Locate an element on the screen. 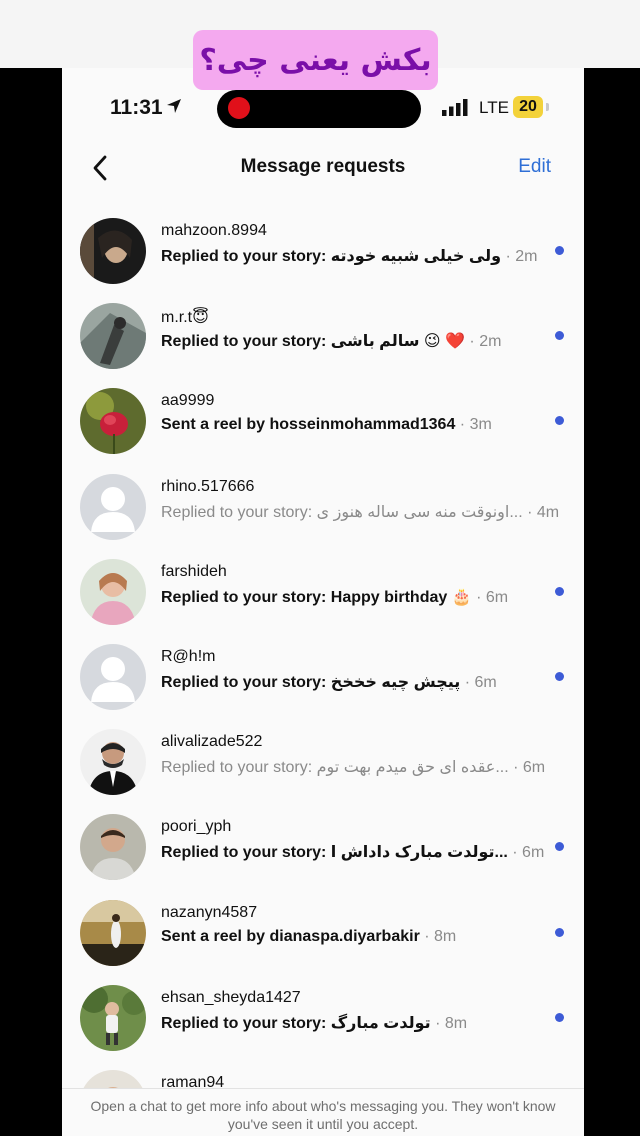 This screenshot has width=640, height=1136. username: ehsan_sheyda1427 is located at coordinates (231, 997).